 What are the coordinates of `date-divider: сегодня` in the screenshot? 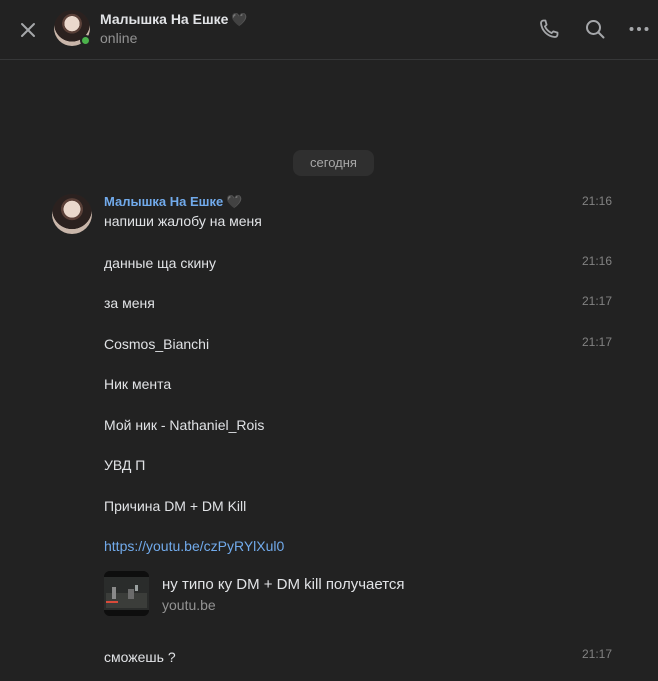 It's located at (333, 163).